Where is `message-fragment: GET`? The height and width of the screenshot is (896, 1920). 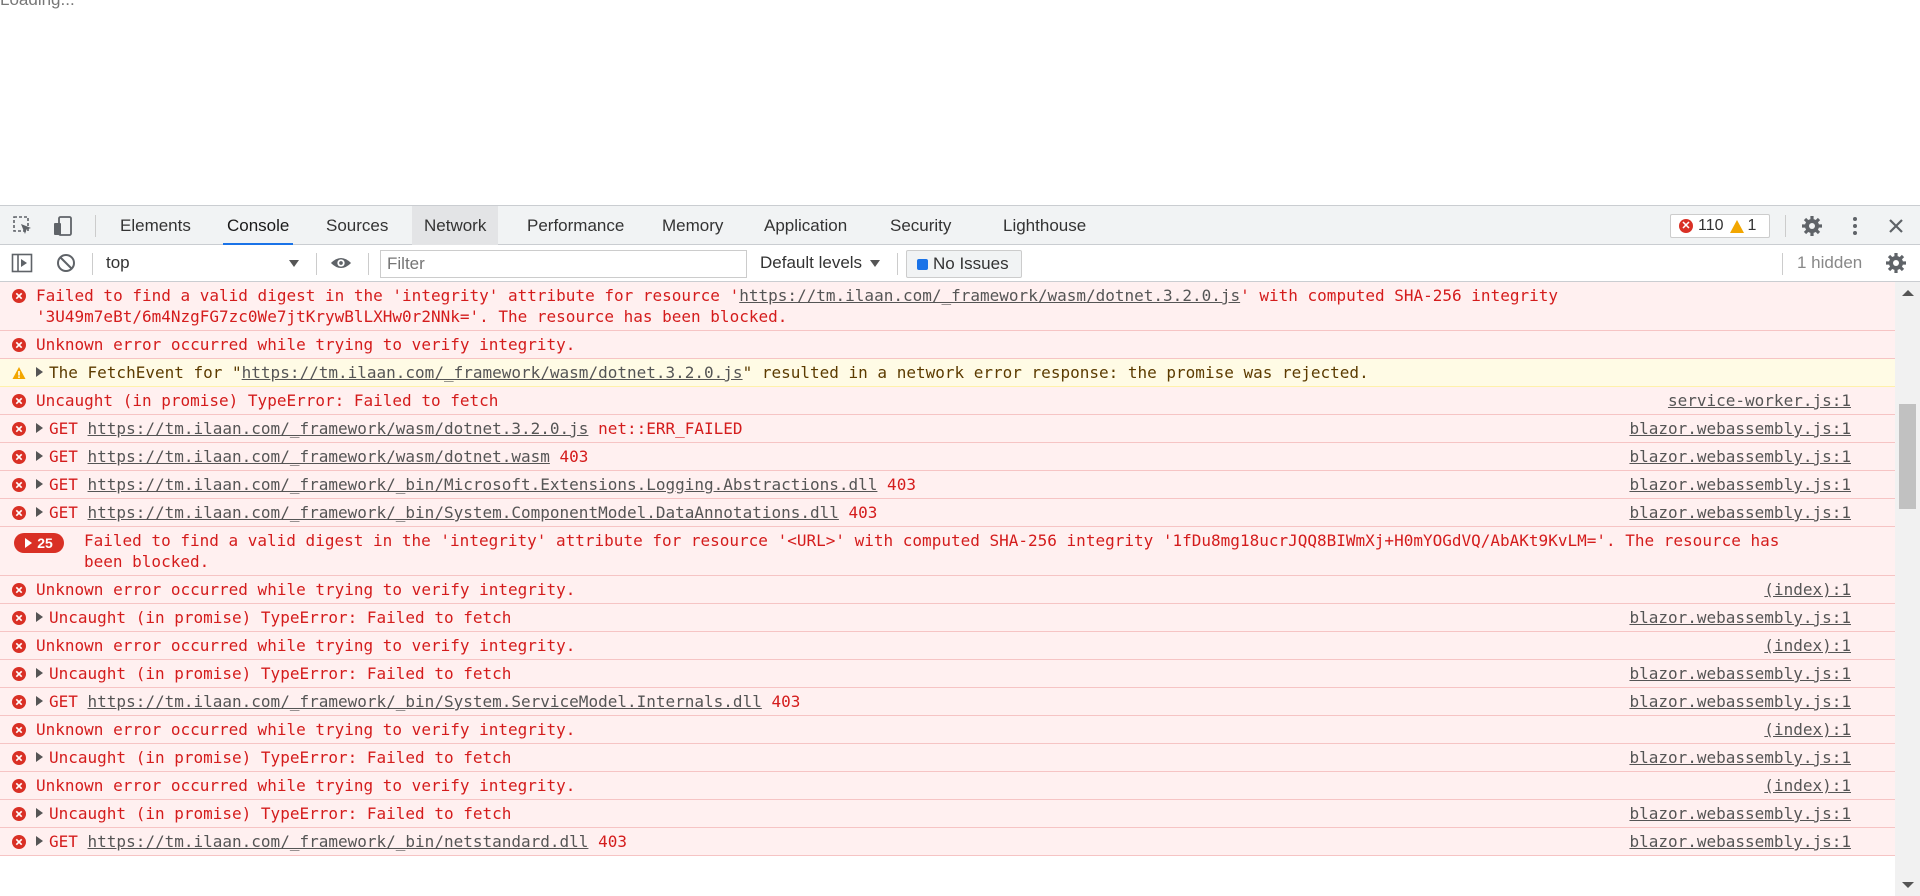 message-fragment: GET is located at coordinates (68, 456).